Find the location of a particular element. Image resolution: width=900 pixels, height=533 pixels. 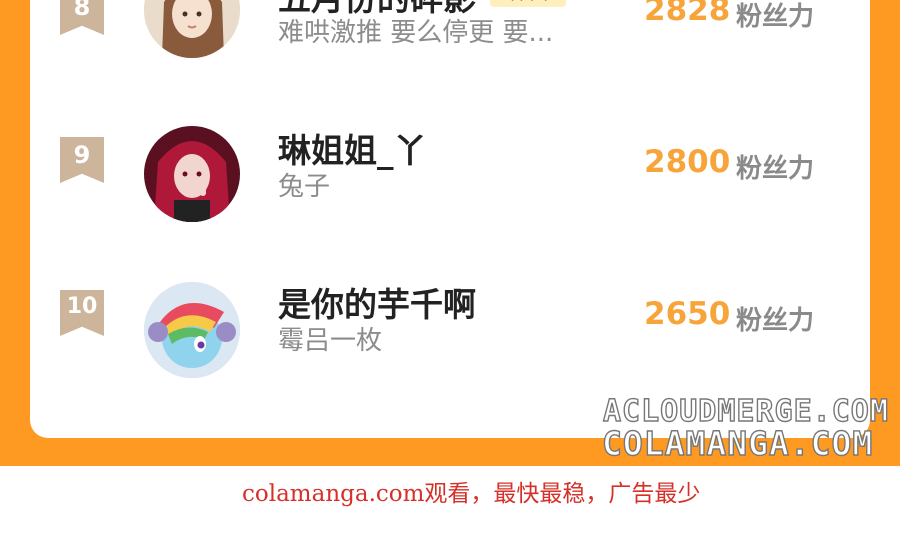

avatar-girl-brown-hair is located at coordinates (192, 29).